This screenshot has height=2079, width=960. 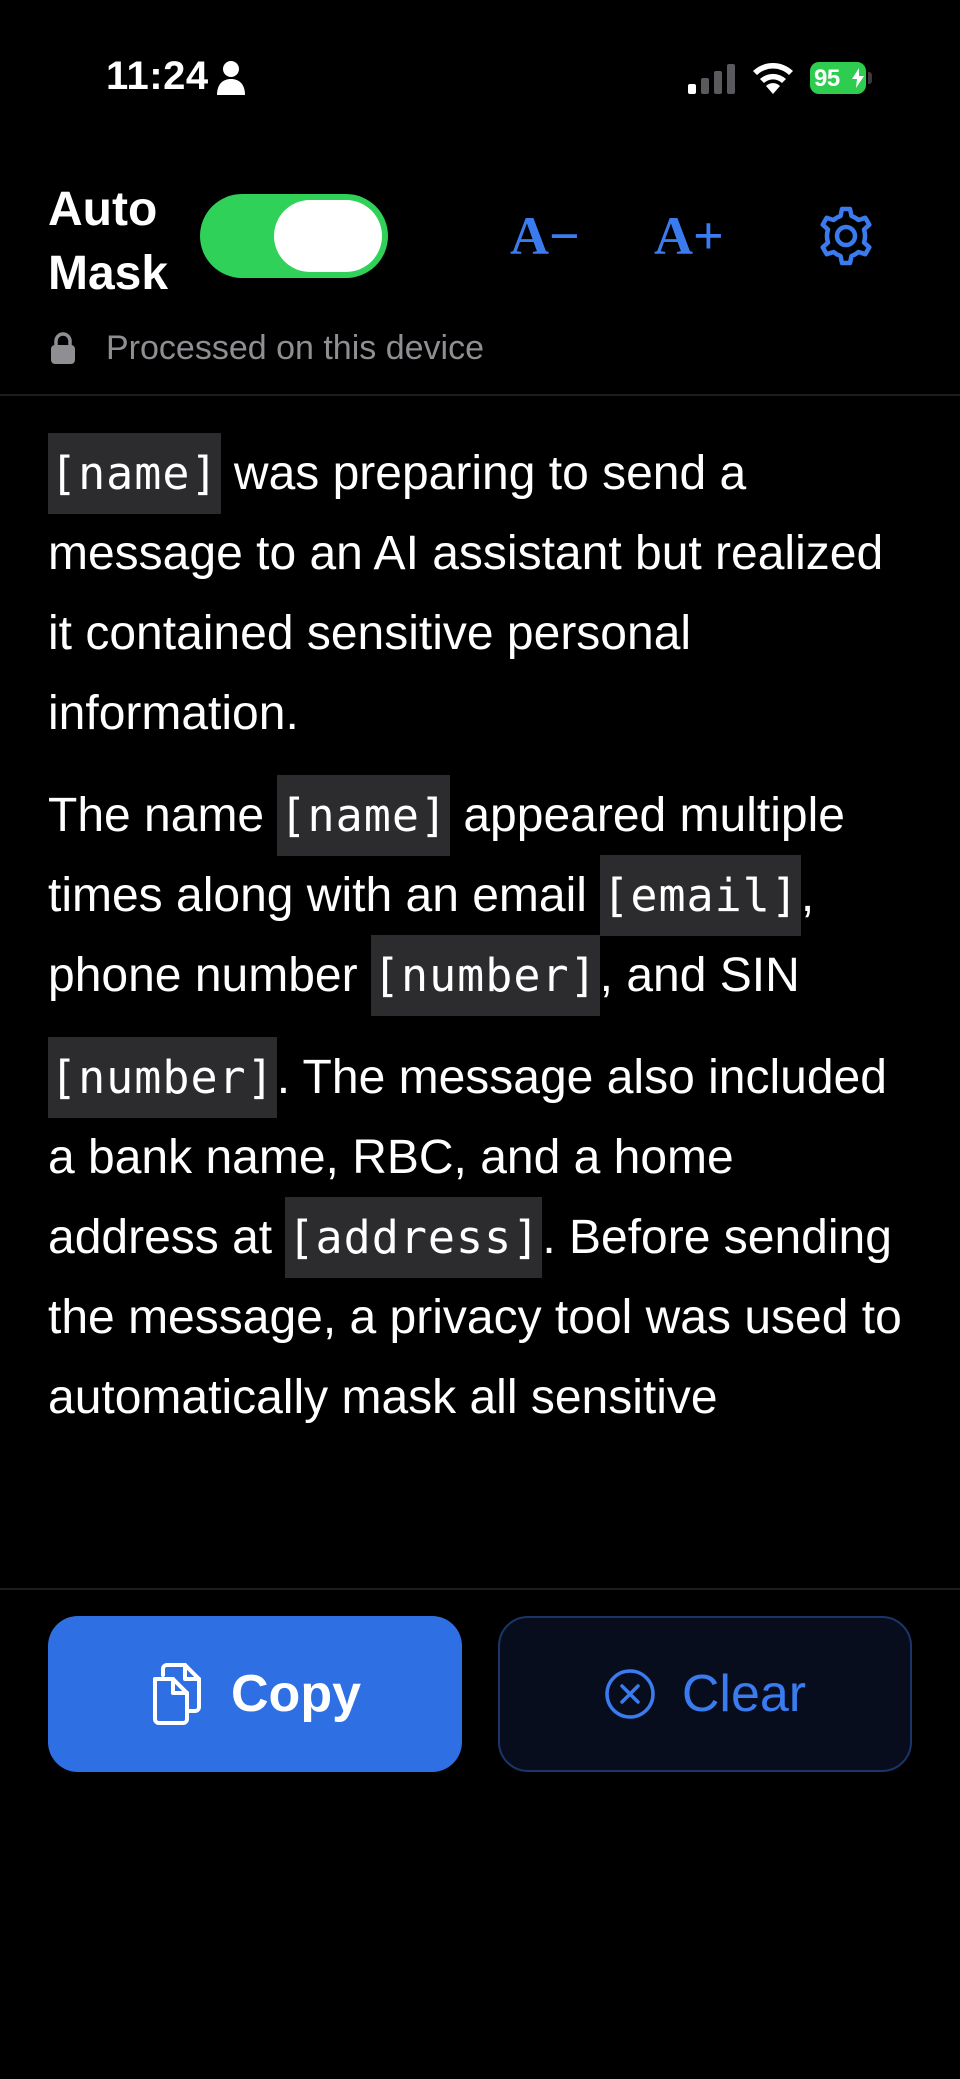 I want to click on masked-token: [email], so click(x=700, y=895).